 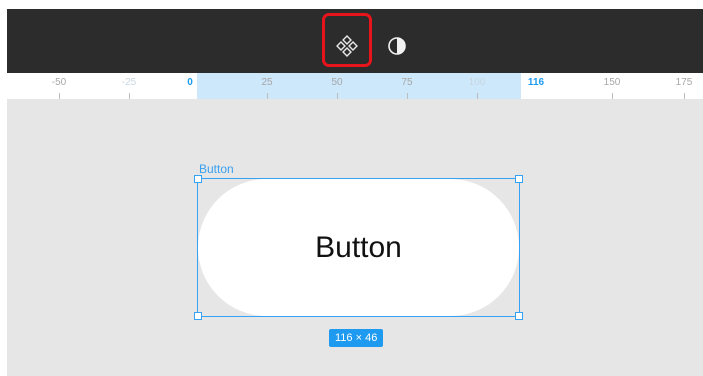 What do you see at coordinates (536, 82) in the screenshot?
I see `ruler-tick-label: 116` at bounding box center [536, 82].